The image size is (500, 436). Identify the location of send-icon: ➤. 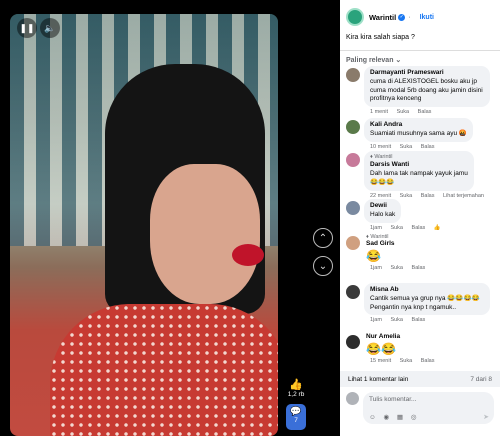
(486, 417).